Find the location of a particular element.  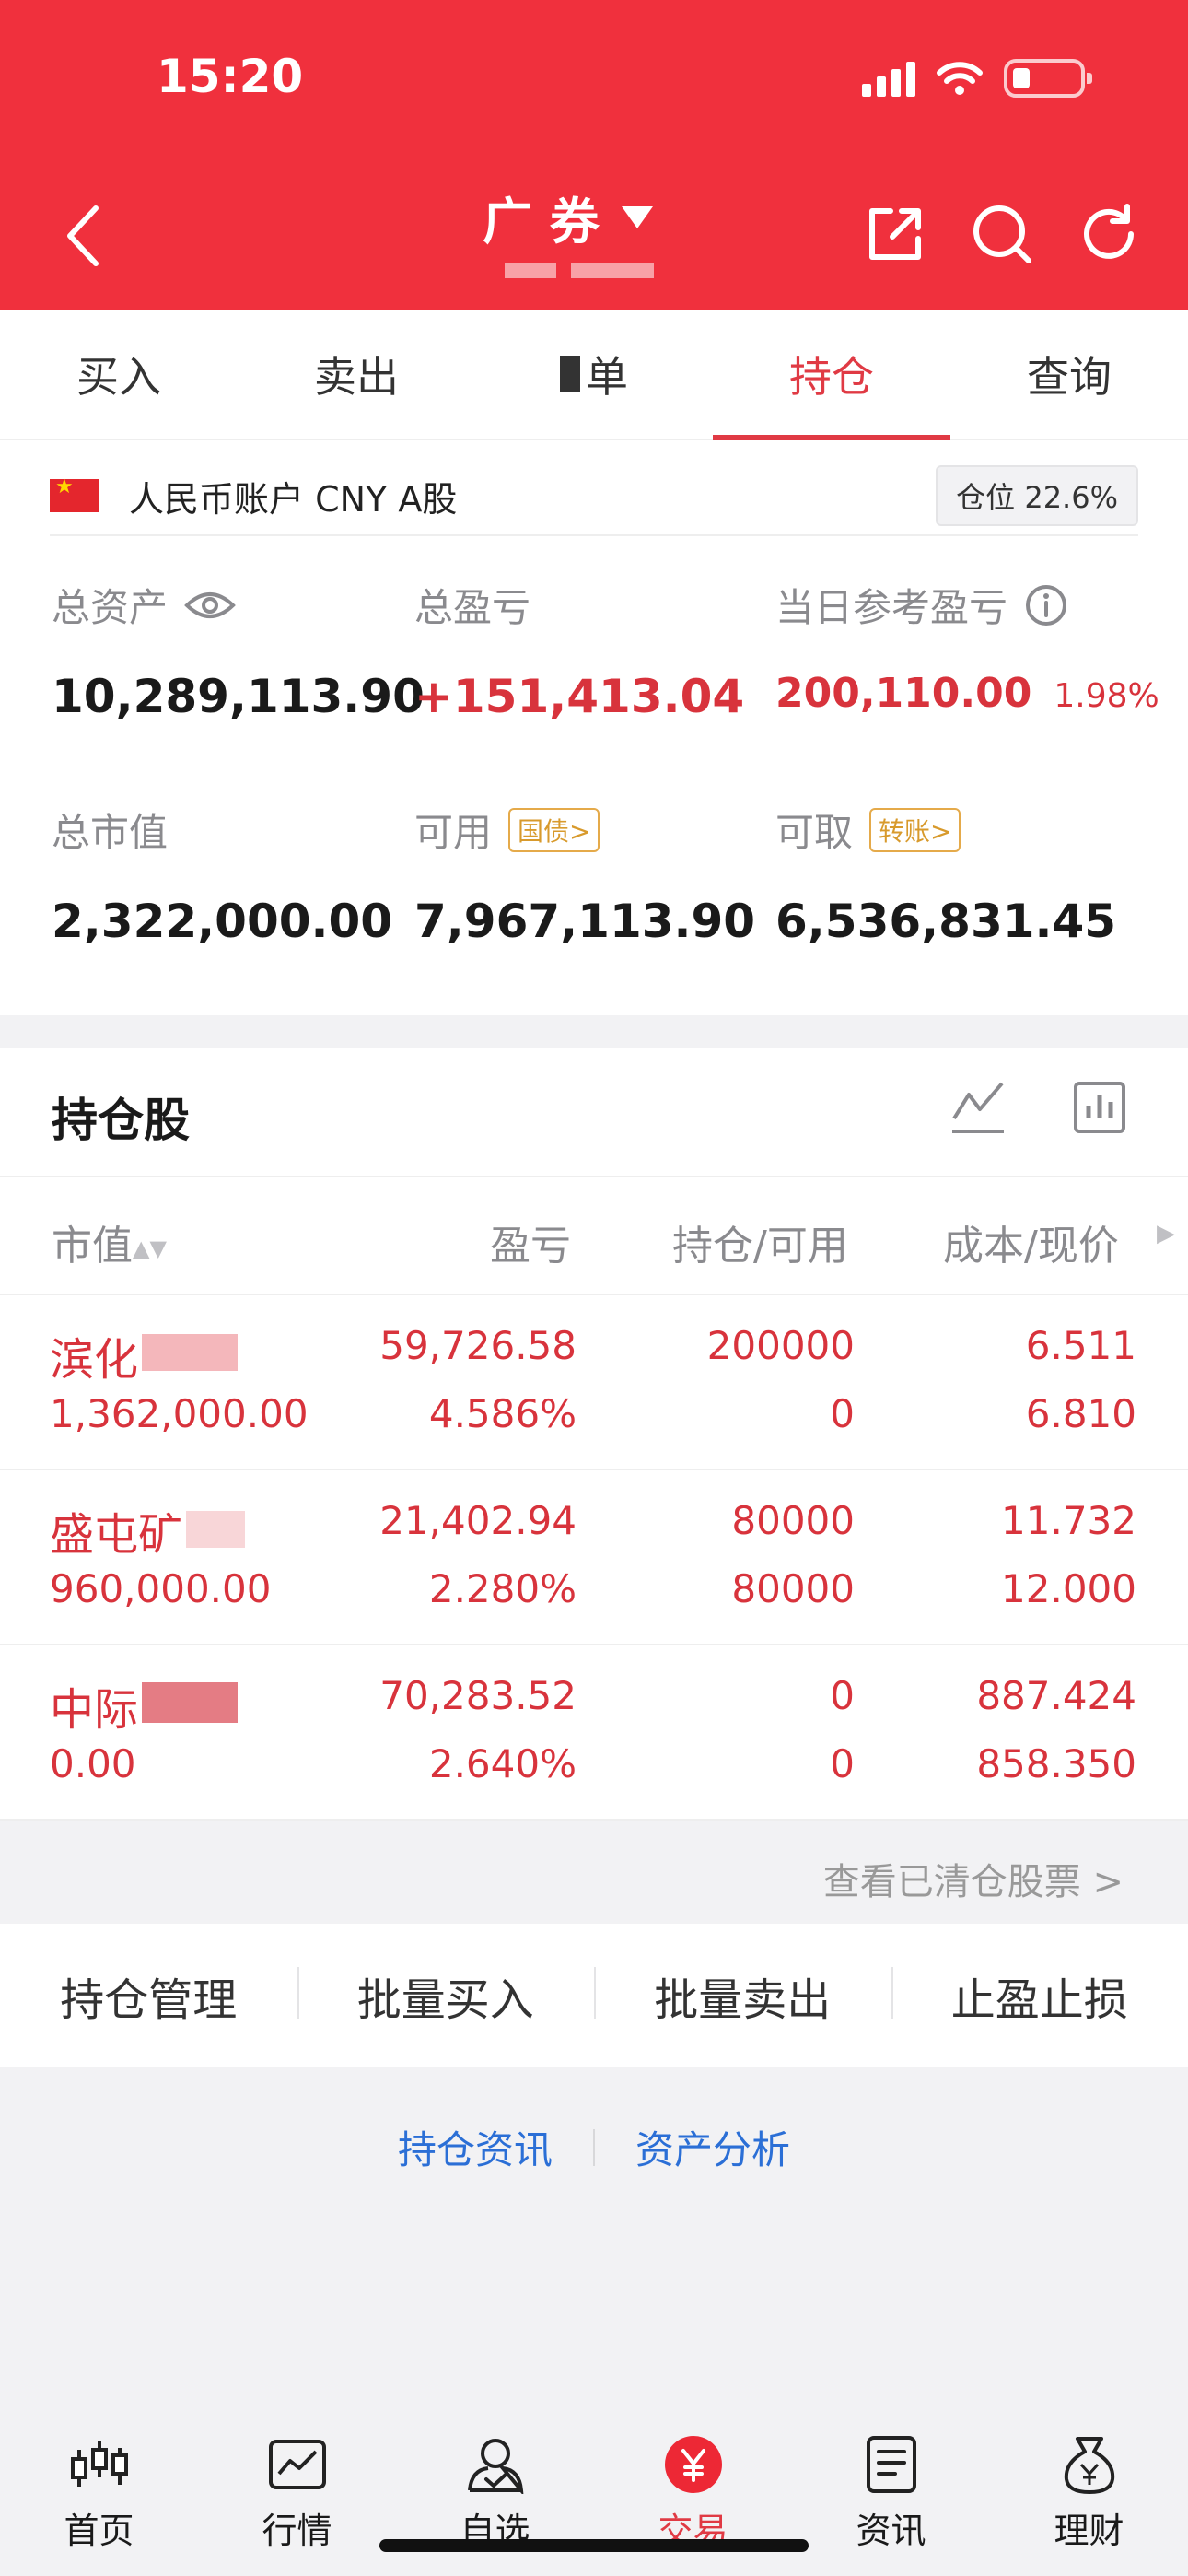

holdings-header: 持仓股 is located at coordinates (594, 1112).